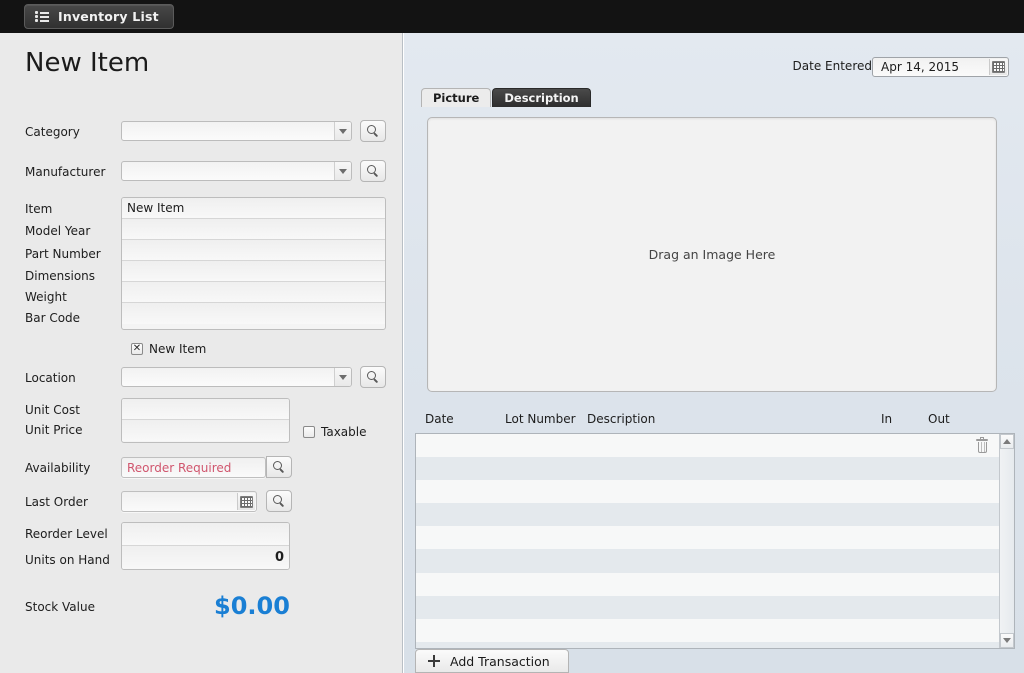  What do you see at coordinates (108, 16) in the screenshot?
I see `inventory-list-button-label: Inventory List` at bounding box center [108, 16].